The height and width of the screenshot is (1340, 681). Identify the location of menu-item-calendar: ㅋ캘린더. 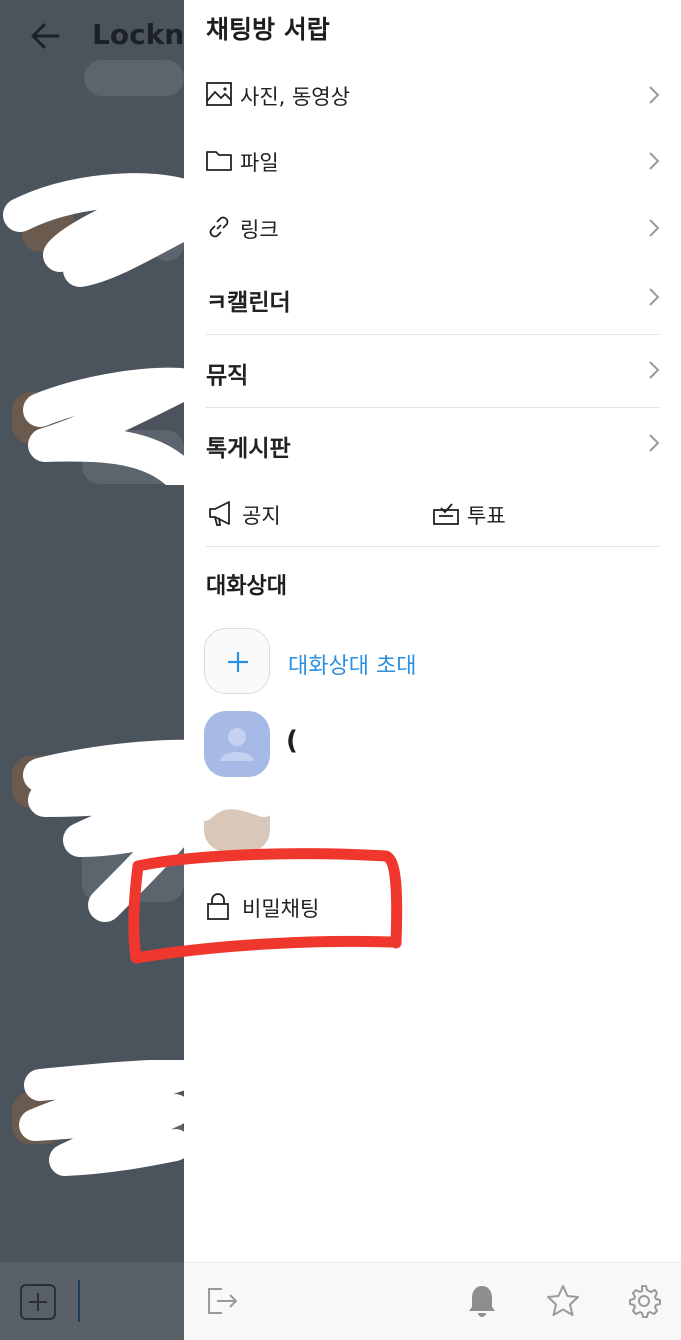
(432, 298).